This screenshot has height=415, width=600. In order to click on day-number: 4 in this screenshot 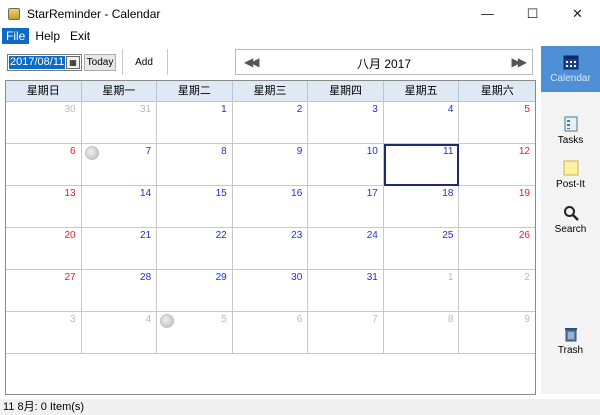, I will do `click(148, 319)`.